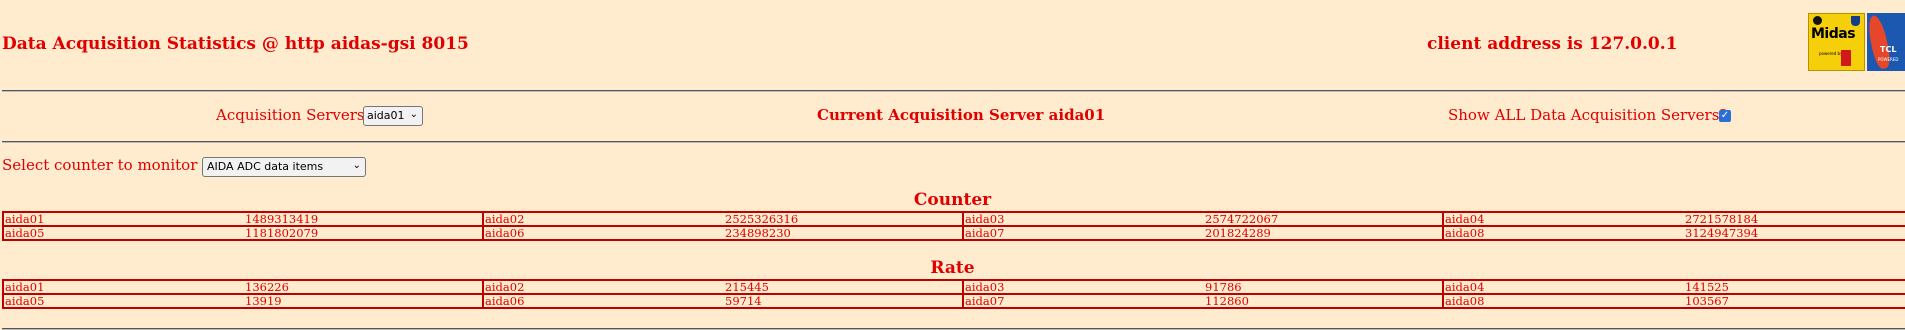 This screenshot has width=1905, height=330. I want to click on midas-logo: Midas powered by, so click(1836, 42).